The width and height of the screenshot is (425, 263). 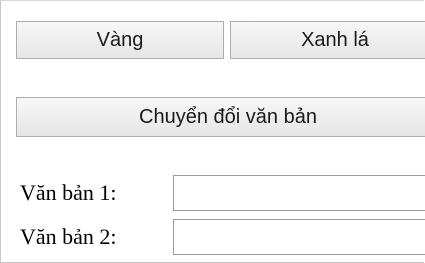 What do you see at coordinates (120, 40) in the screenshot?
I see `yellow-button: Vàng` at bounding box center [120, 40].